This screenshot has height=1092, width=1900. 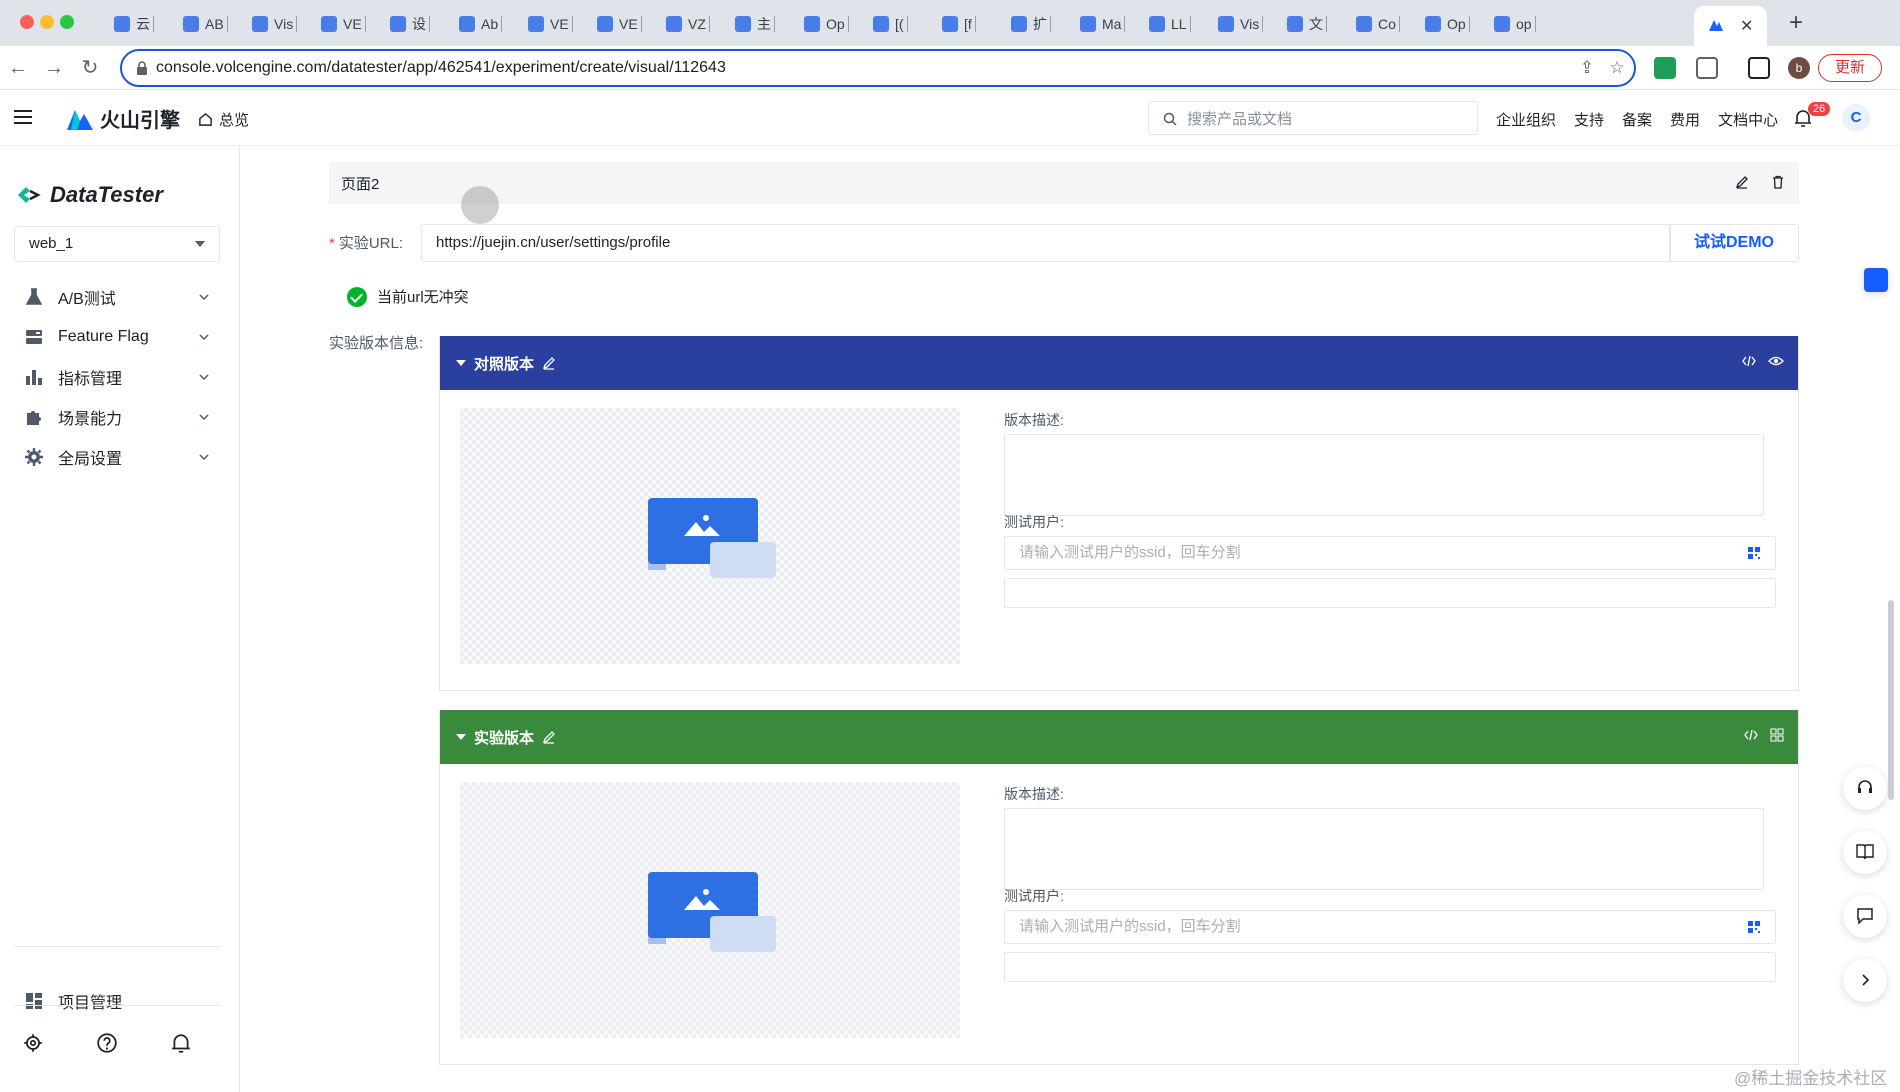 I want to click on user-avatar: C, so click(x=1856, y=118).